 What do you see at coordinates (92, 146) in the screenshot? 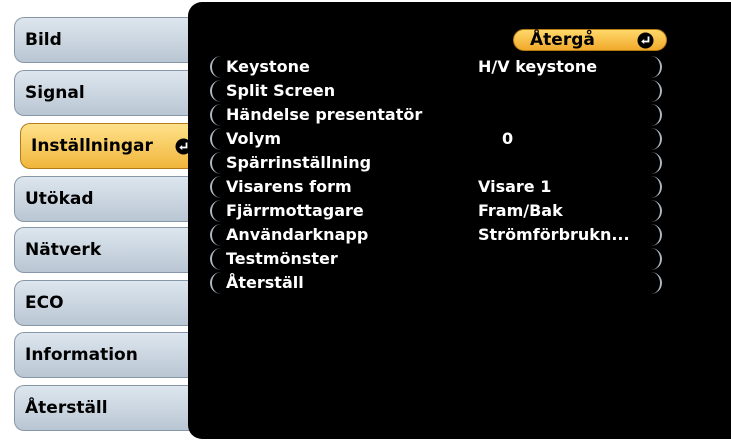
I see `tab-label: Inställningar` at bounding box center [92, 146].